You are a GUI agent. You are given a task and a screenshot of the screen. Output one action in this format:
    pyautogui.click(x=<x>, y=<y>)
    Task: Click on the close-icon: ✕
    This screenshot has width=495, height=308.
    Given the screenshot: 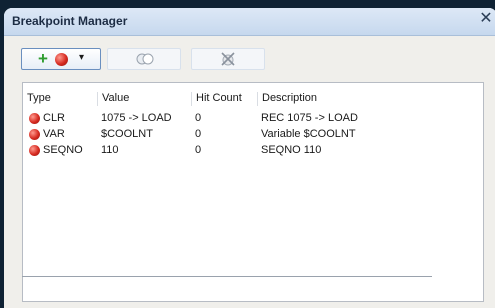 What is the action you would take?
    pyautogui.click(x=486, y=19)
    